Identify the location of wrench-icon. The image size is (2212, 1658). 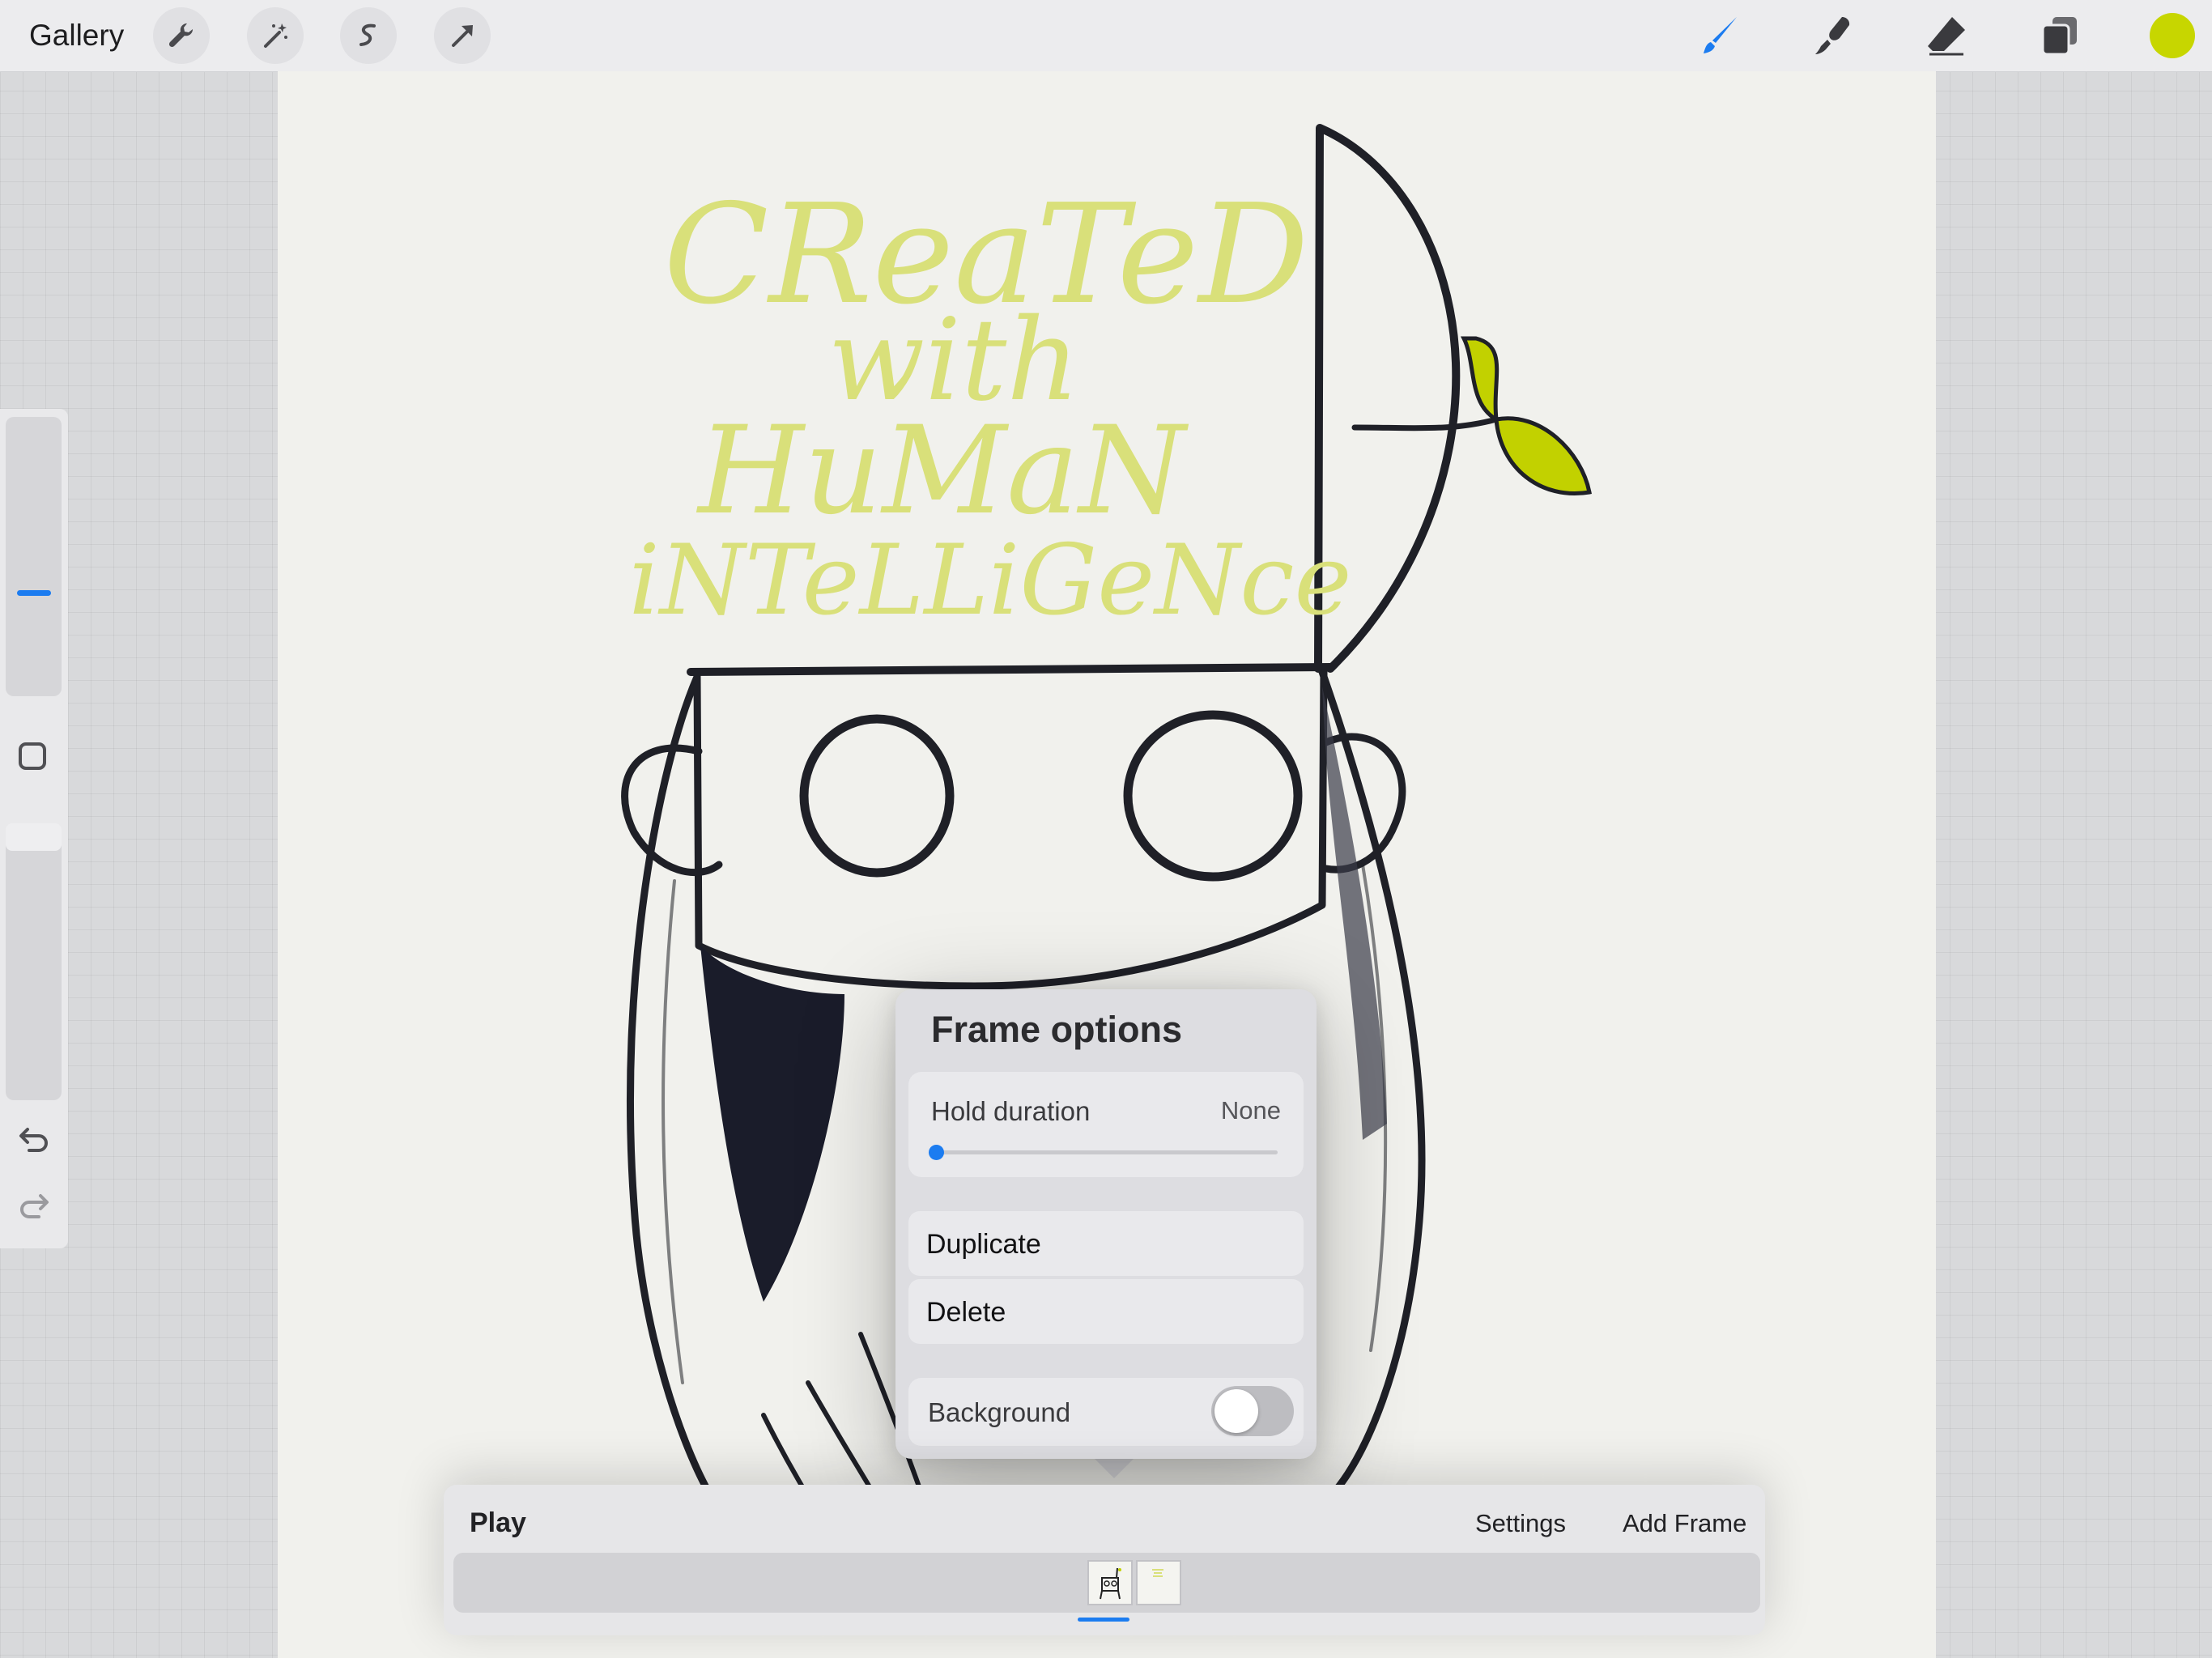
(181, 35).